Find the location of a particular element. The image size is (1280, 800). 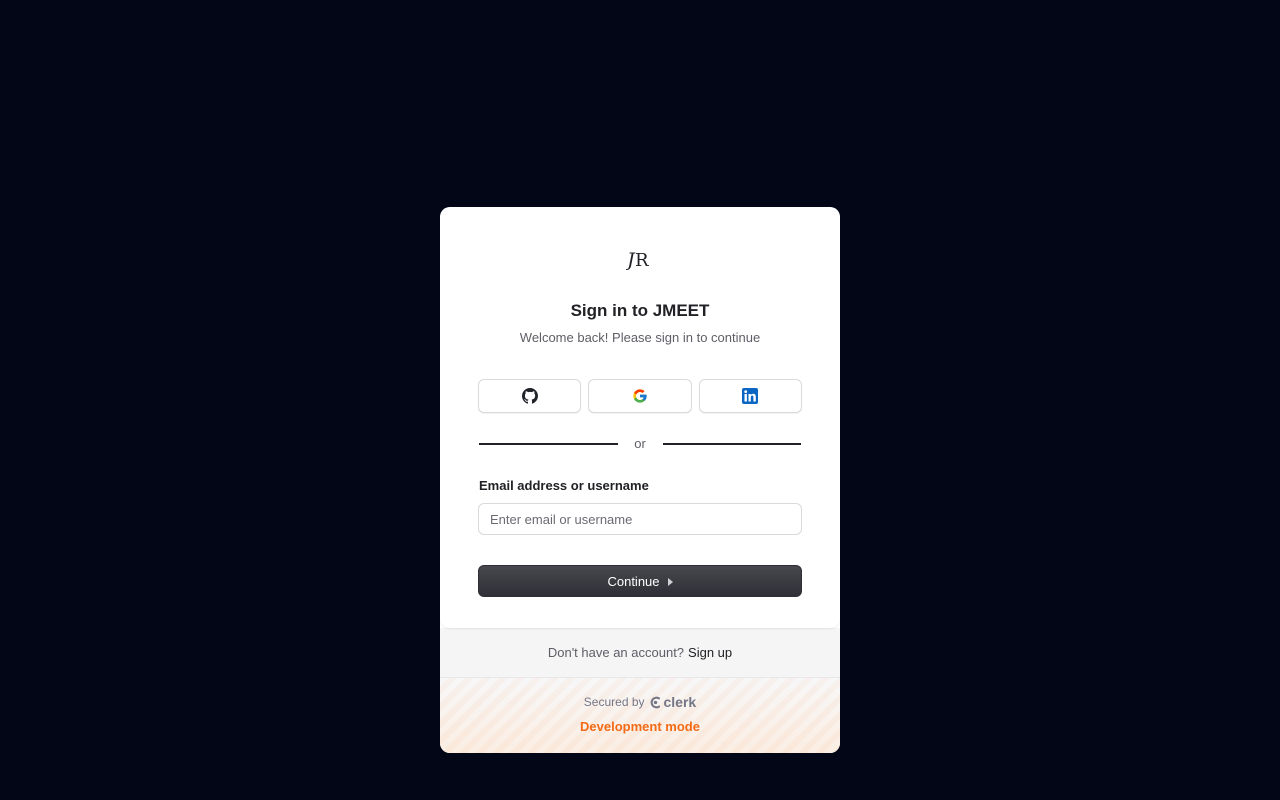

no-account-text: Don't have an account? is located at coordinates (616, 652).